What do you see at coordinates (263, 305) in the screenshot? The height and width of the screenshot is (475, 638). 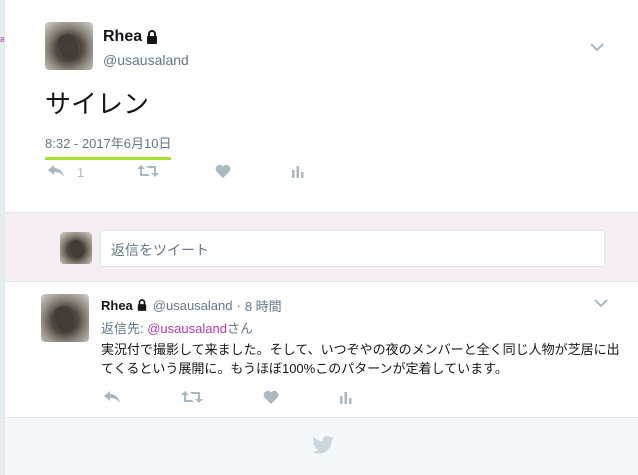 I see `relative-time: 8 時間` at bounding box center [263, 305].